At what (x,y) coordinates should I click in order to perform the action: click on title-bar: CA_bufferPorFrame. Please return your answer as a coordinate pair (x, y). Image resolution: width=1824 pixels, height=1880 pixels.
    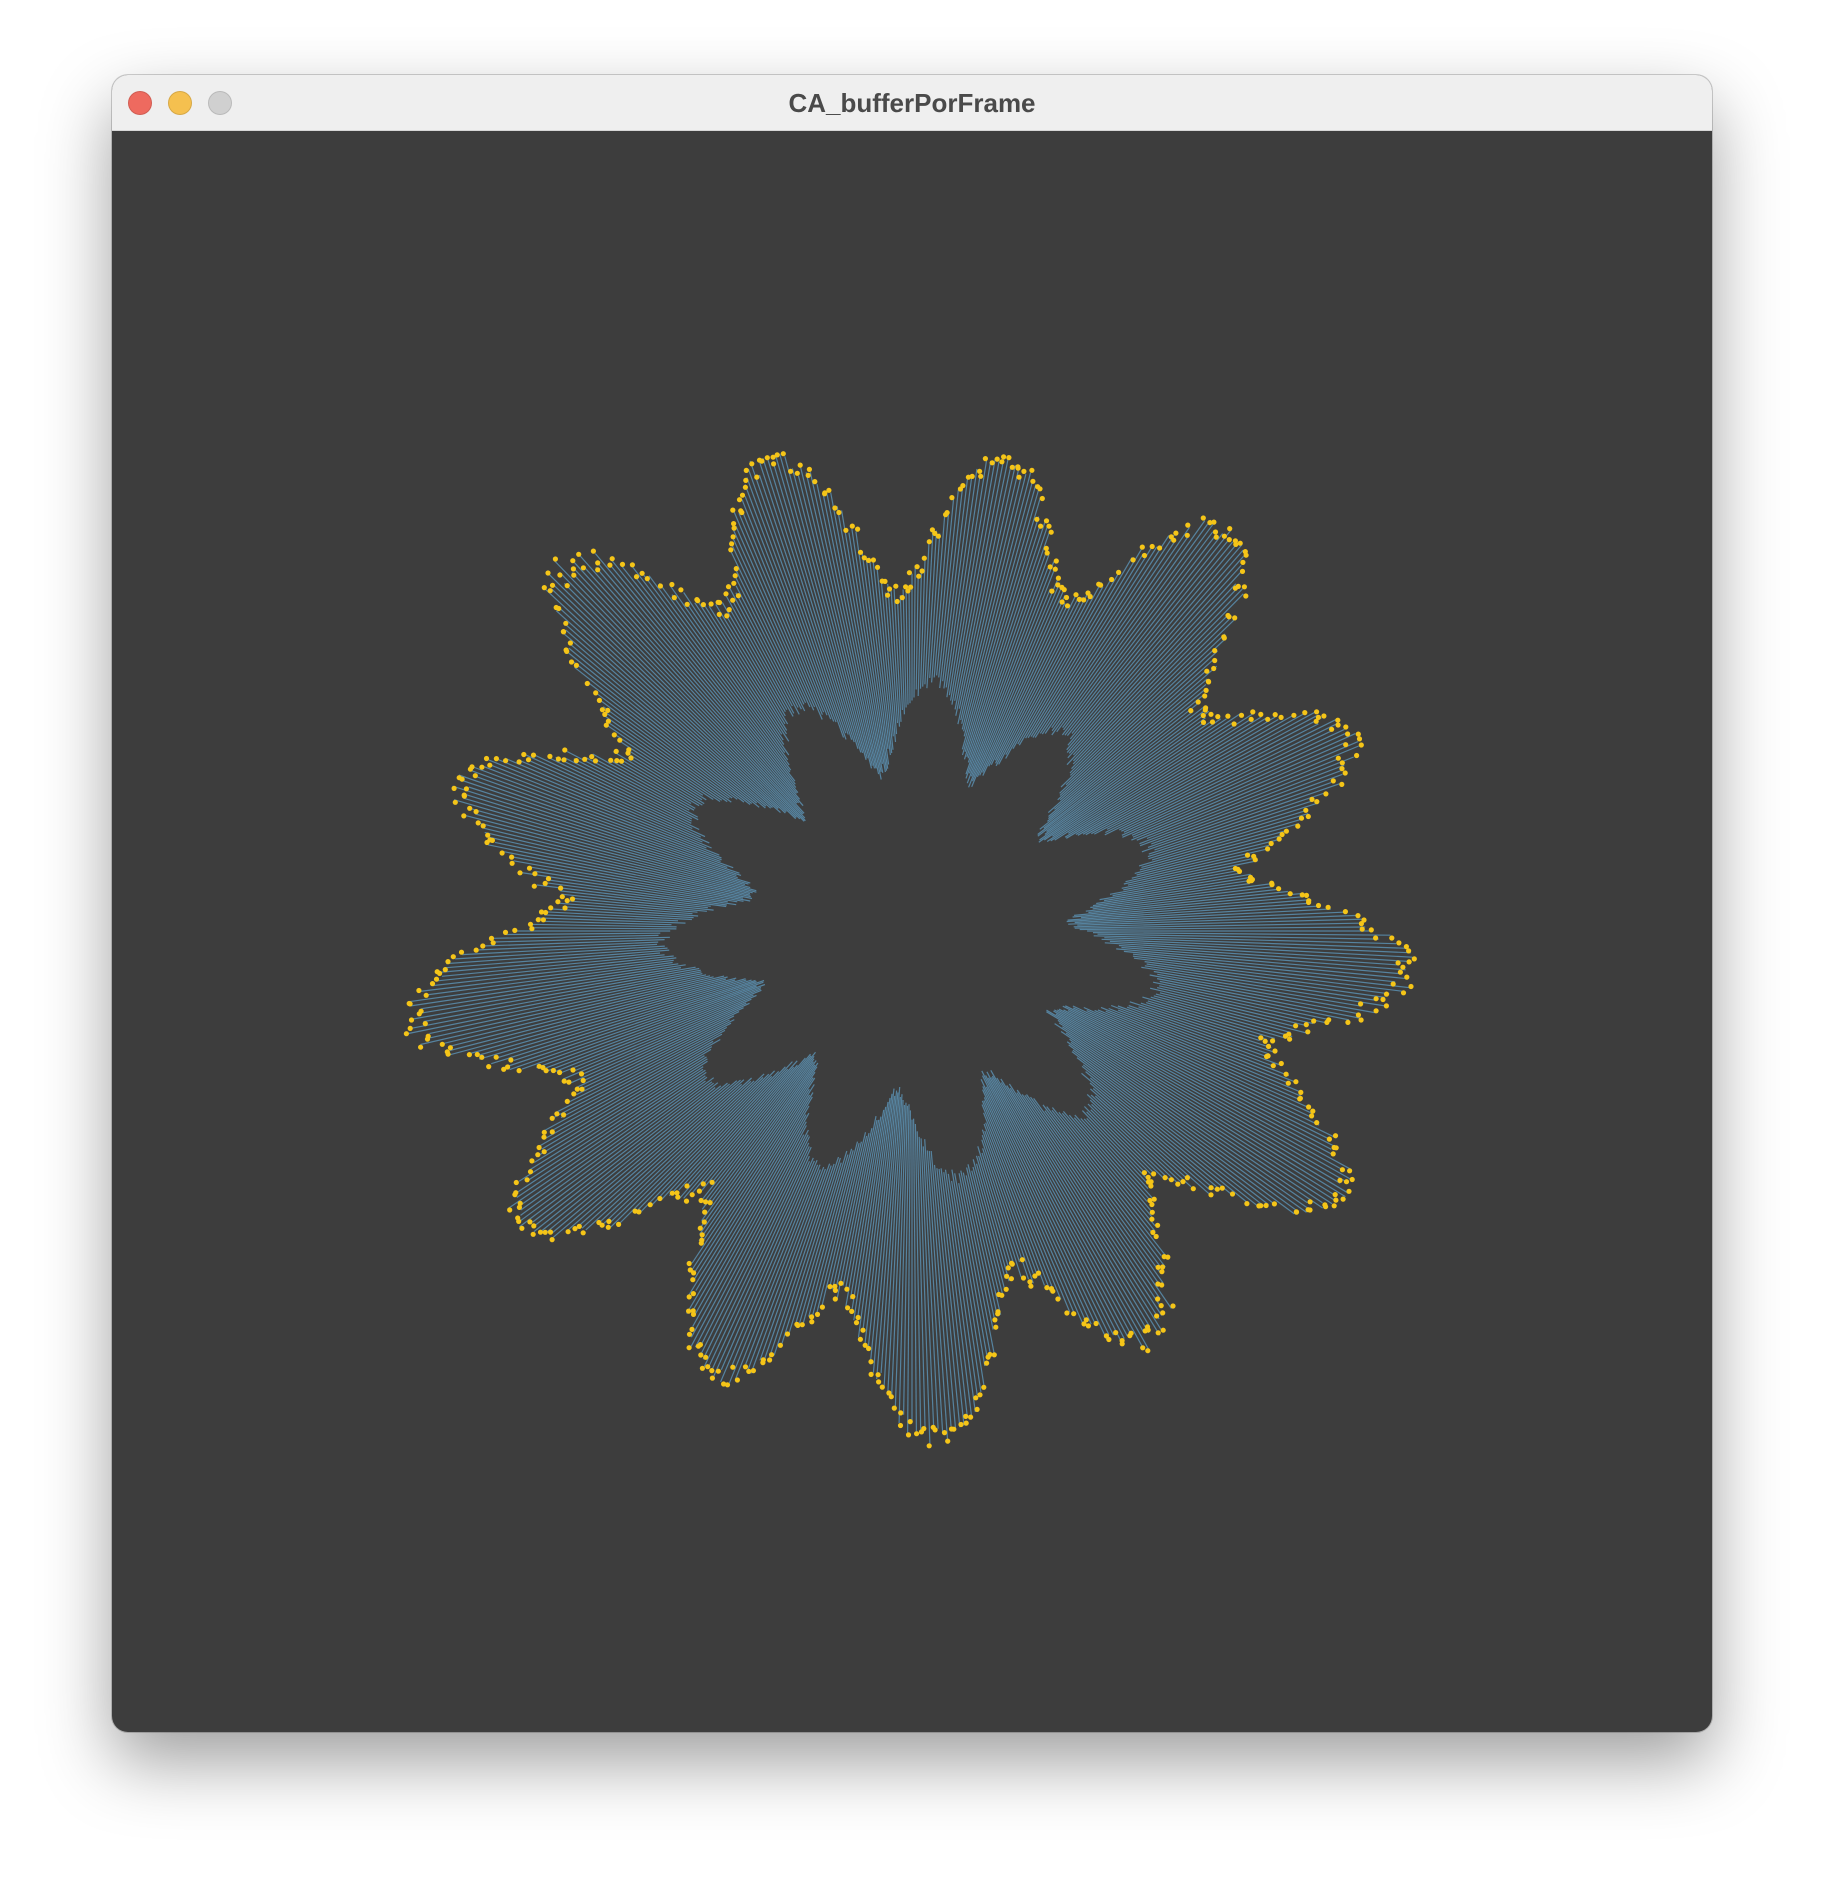
    Looking at the image, I should click on (912, 103).